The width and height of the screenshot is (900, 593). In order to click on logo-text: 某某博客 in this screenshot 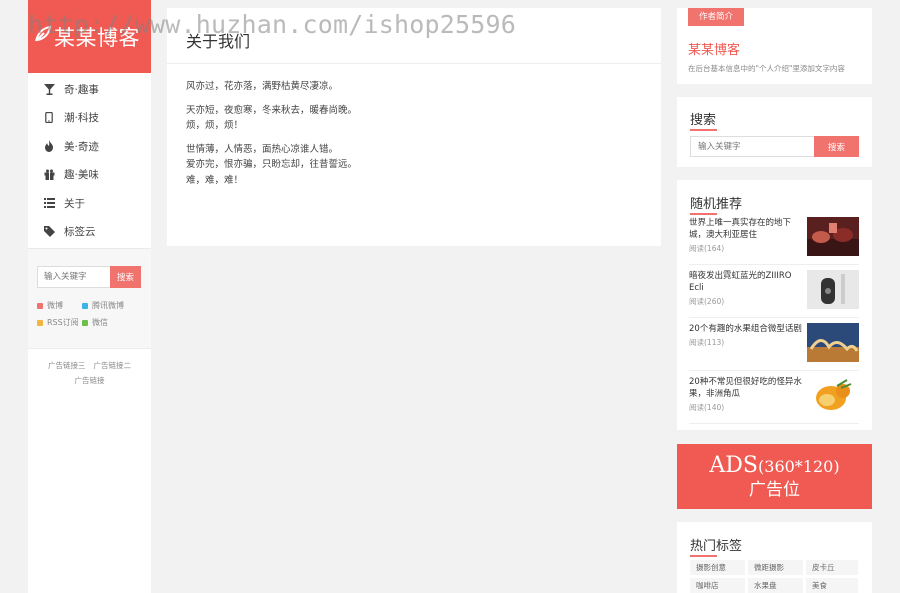, I will do `click(97, 37)`.